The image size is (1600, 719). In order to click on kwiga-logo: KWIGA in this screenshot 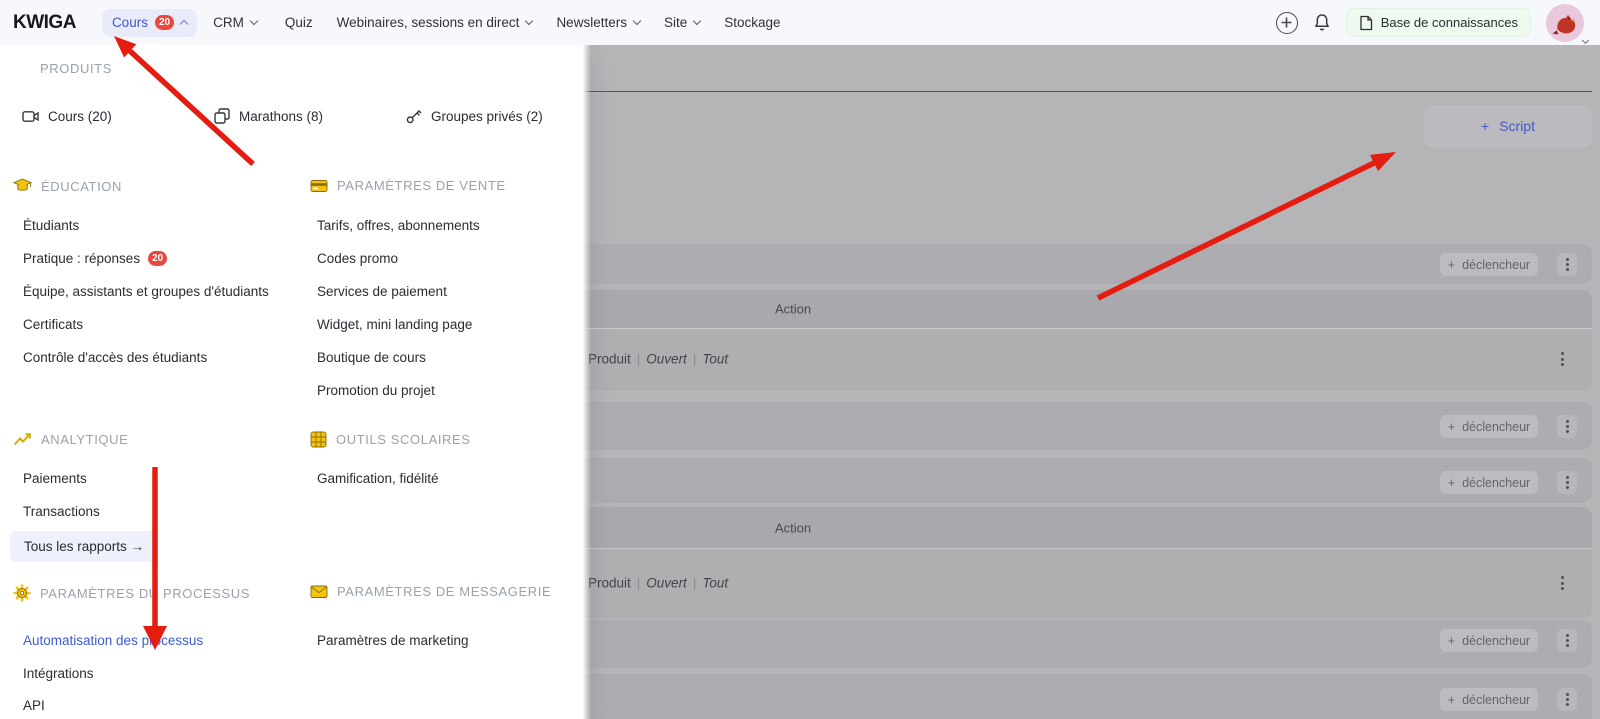, I will do `click(44, 23)`.